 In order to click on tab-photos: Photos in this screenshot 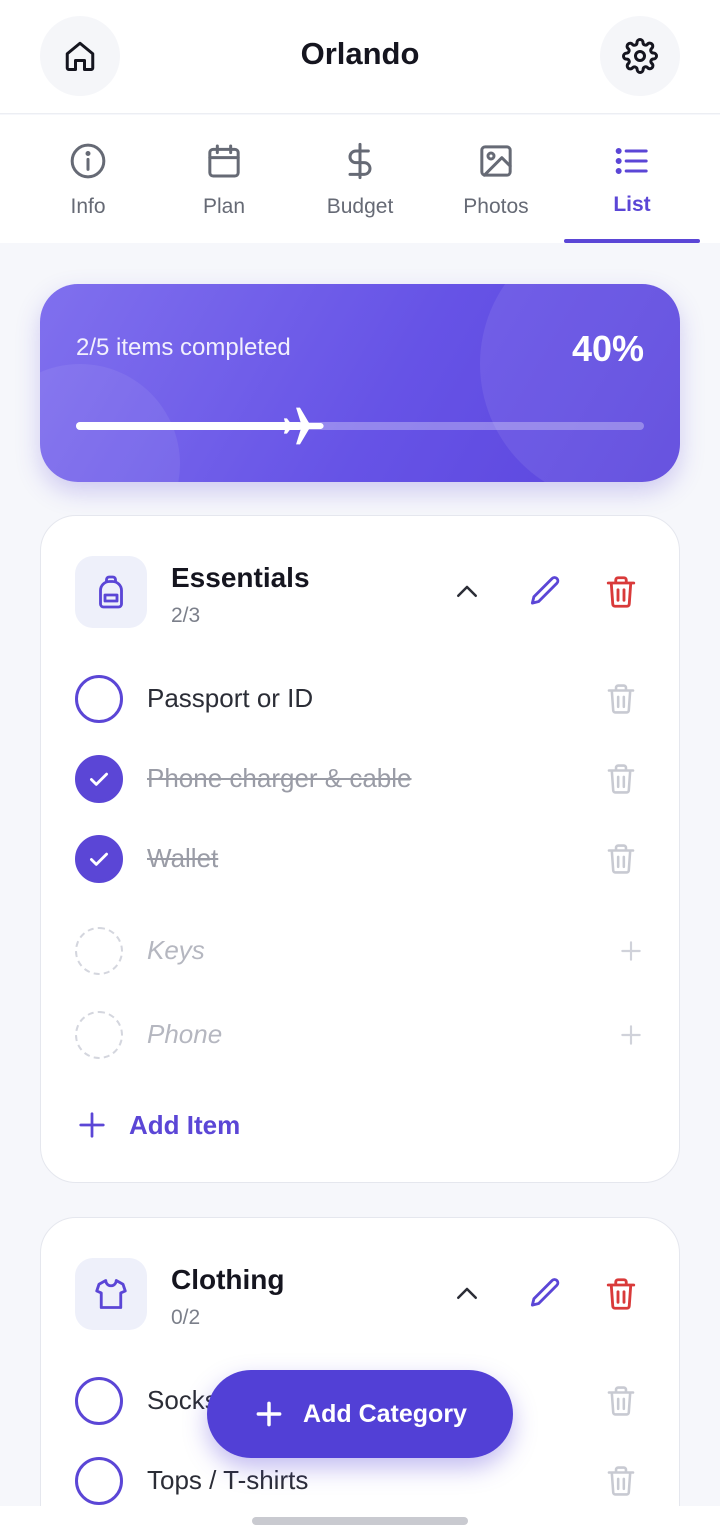, I will do `click(496, 179)`.